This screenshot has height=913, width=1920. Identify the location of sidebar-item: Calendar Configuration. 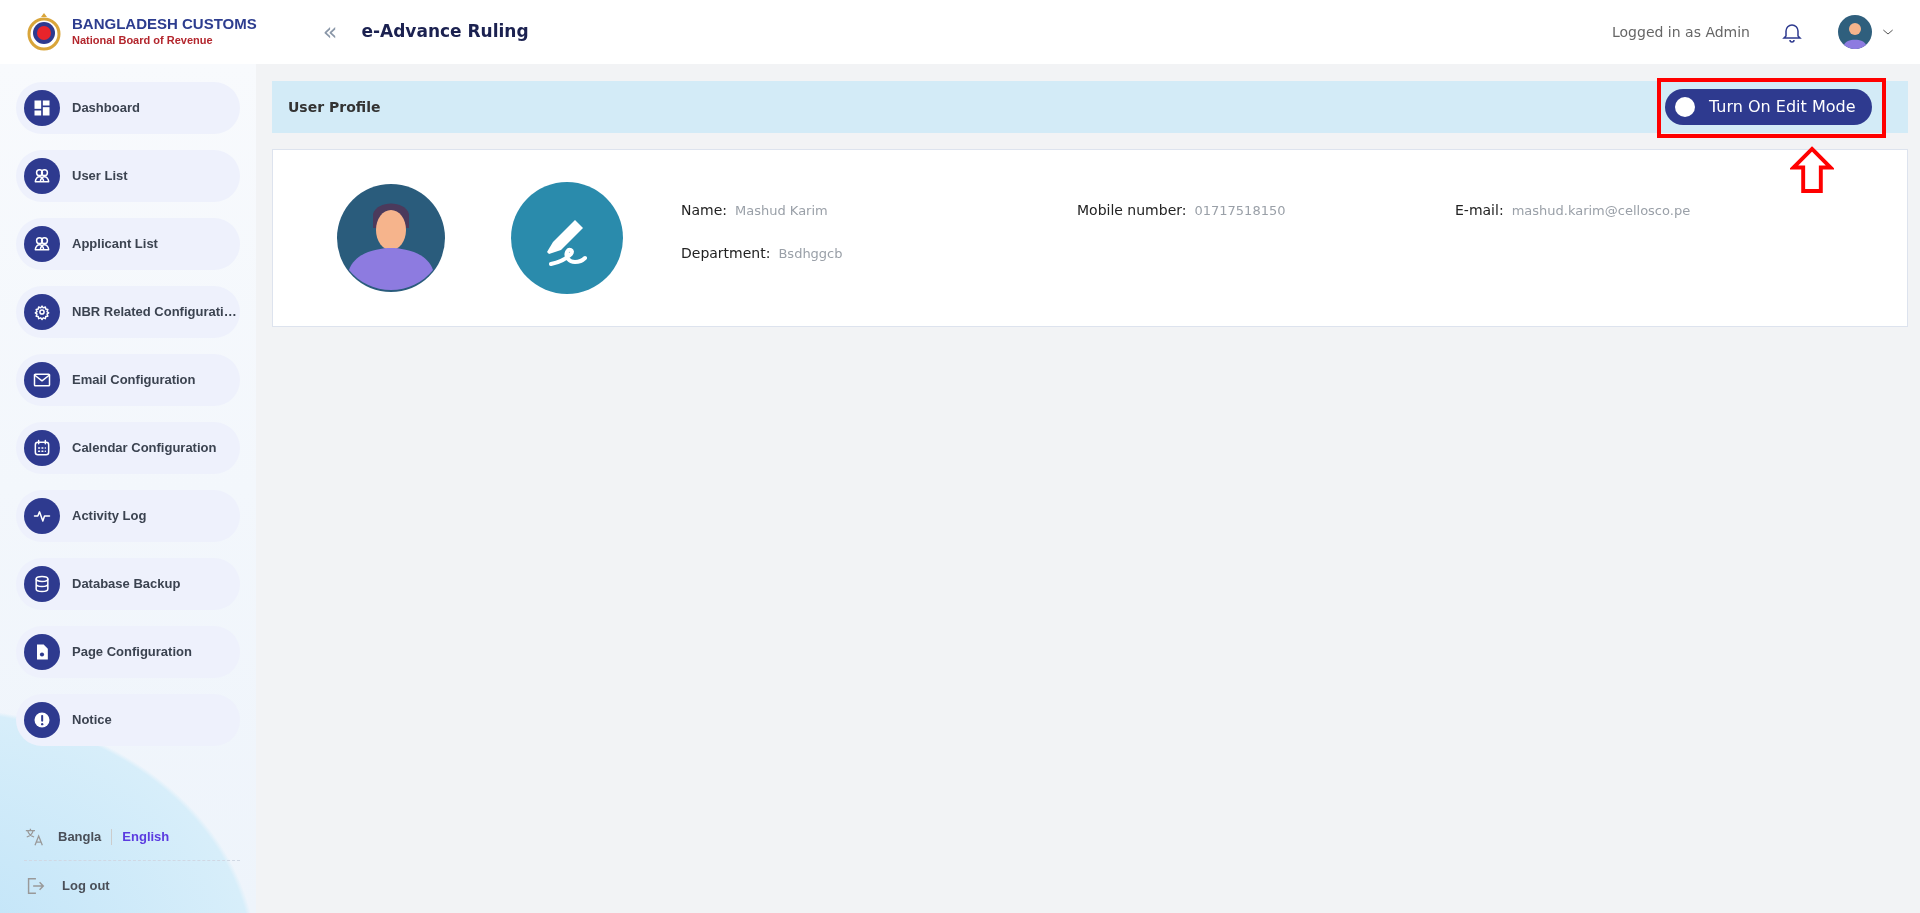
(128, 448).